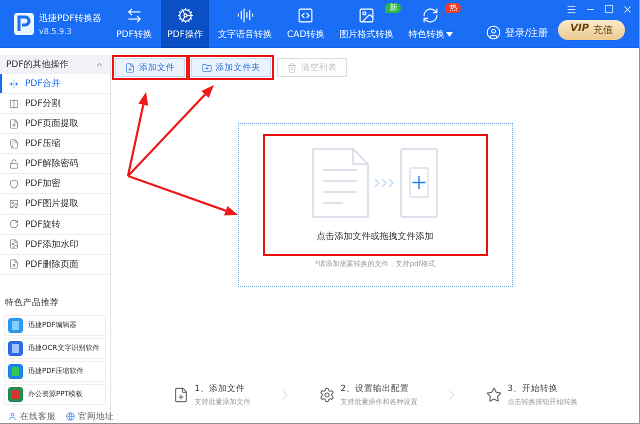  Describe the element at coordinates (517, 32) in the screenshot. I see `login-link: 登录/注册` at that location.